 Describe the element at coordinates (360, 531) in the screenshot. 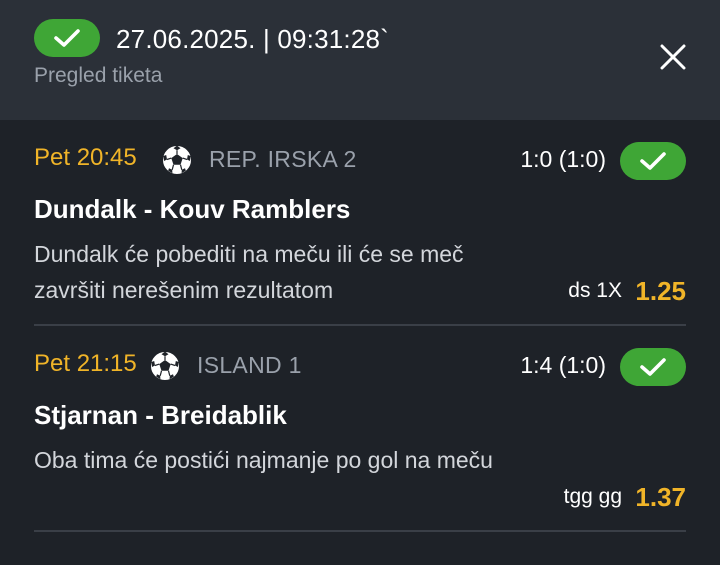

I see `divider` at that location.